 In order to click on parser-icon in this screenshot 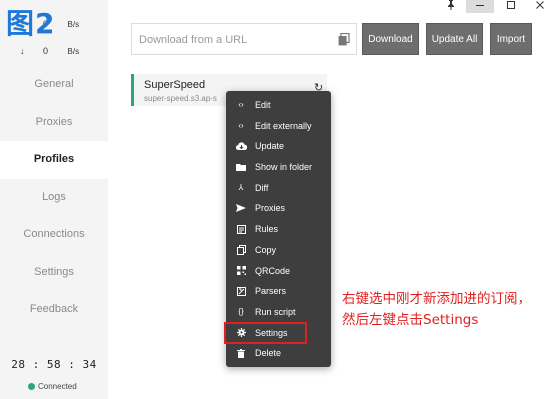, I will do `click(241, 291)`.